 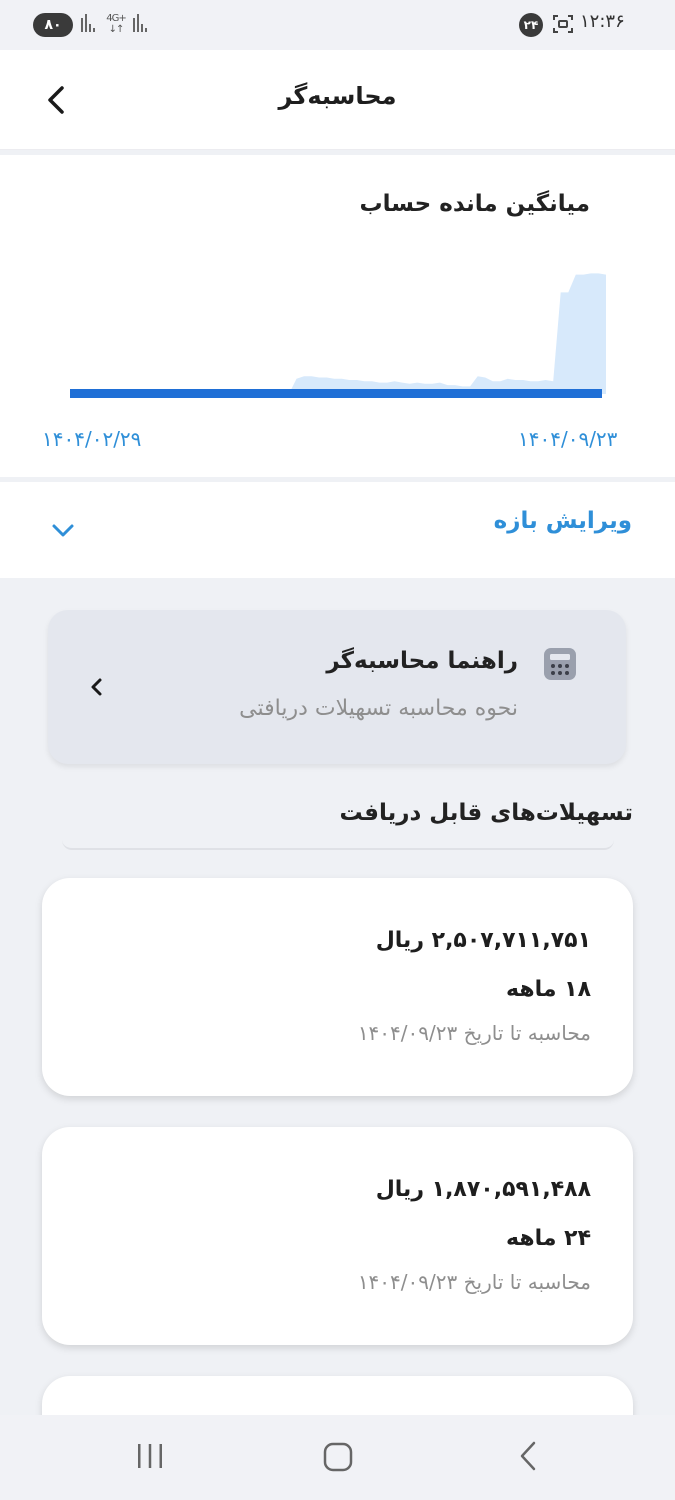 I want to click on chart-baseline, so click(x=336, y=393).